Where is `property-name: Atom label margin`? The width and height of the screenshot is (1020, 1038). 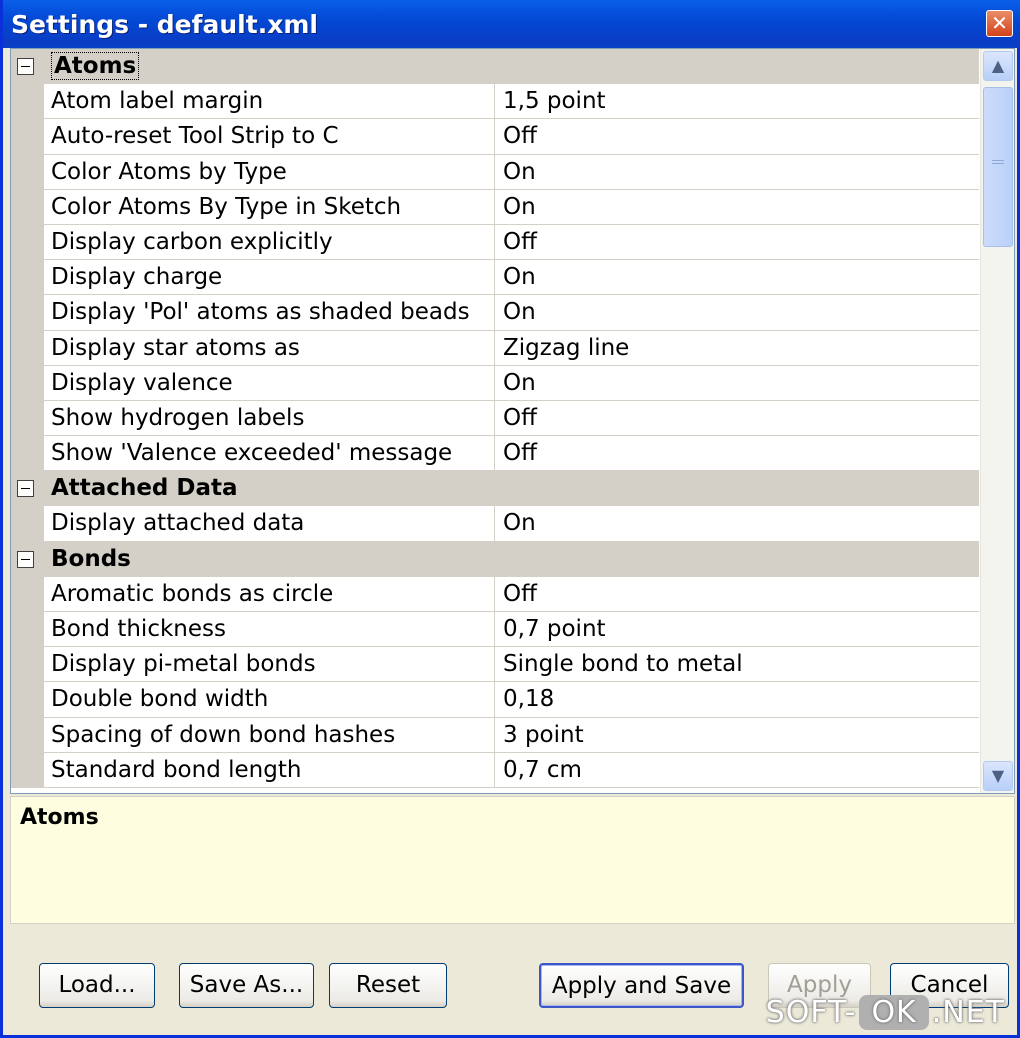
property-name: Atom label margin is located at coordinates (273, 101).